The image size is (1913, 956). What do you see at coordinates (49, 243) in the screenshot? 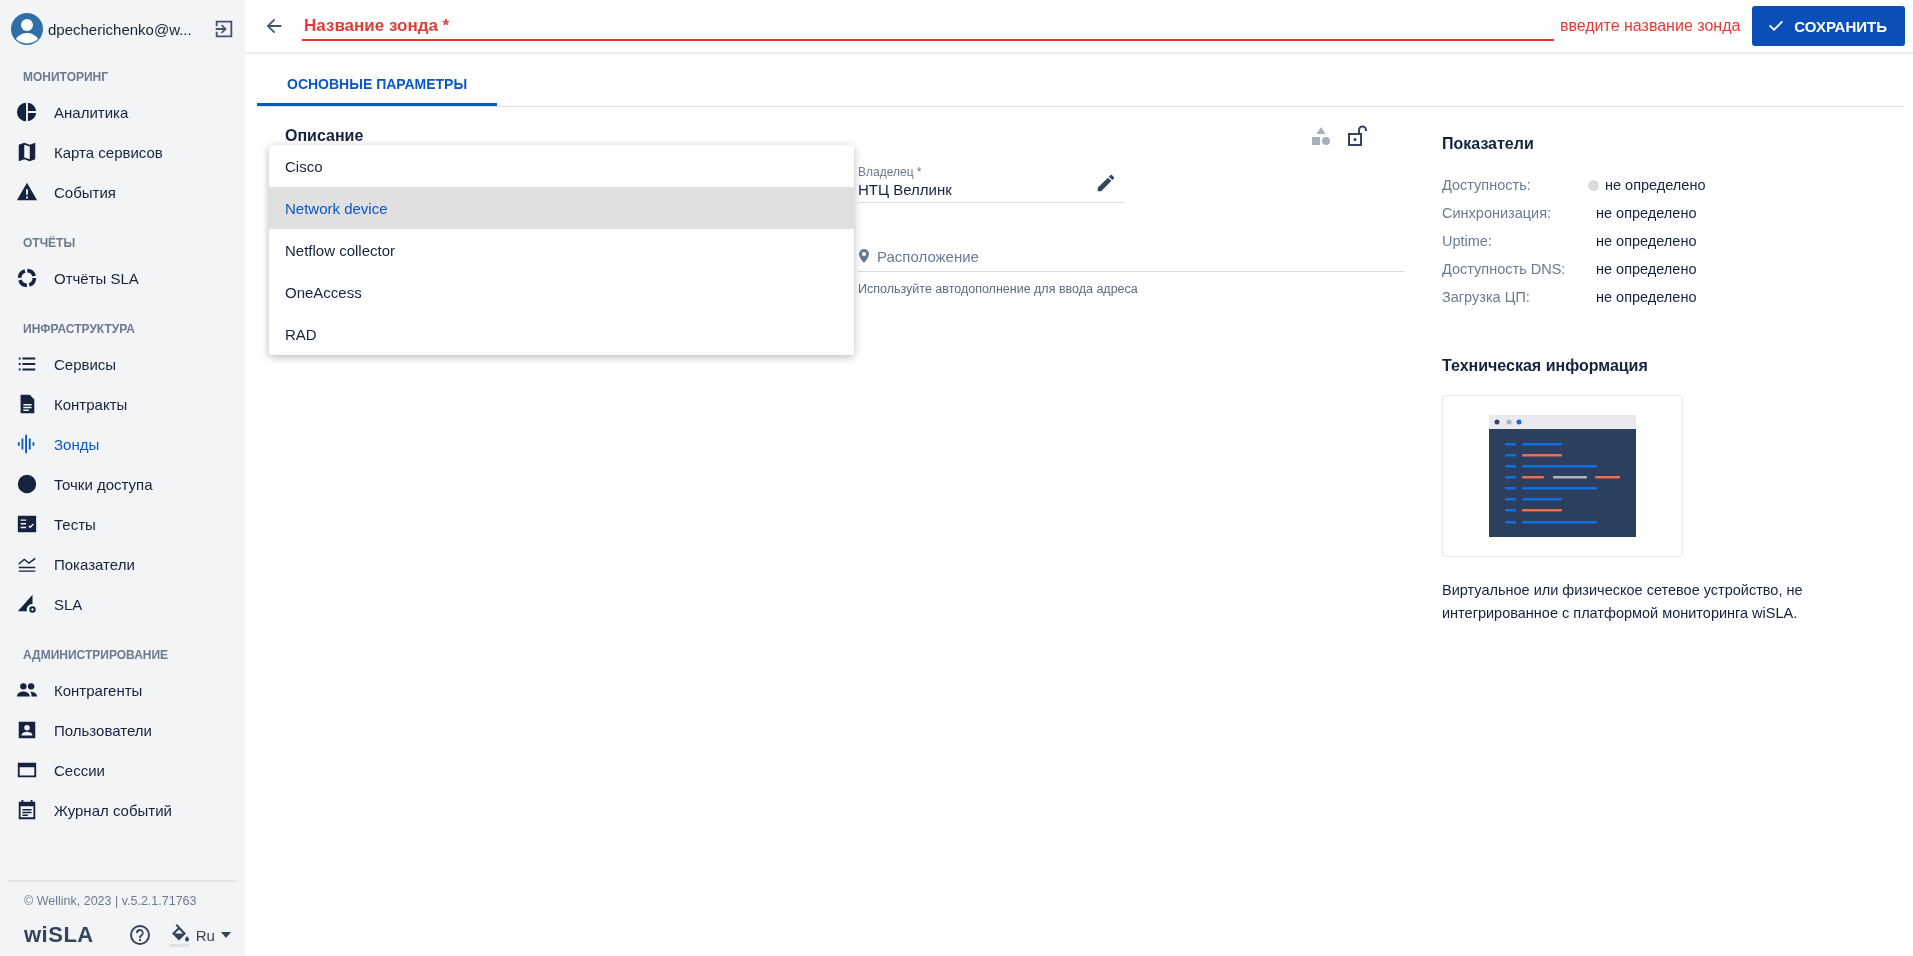
I see `section-heading: ОТЧЁТЫ` at bounding box center [49, 243].